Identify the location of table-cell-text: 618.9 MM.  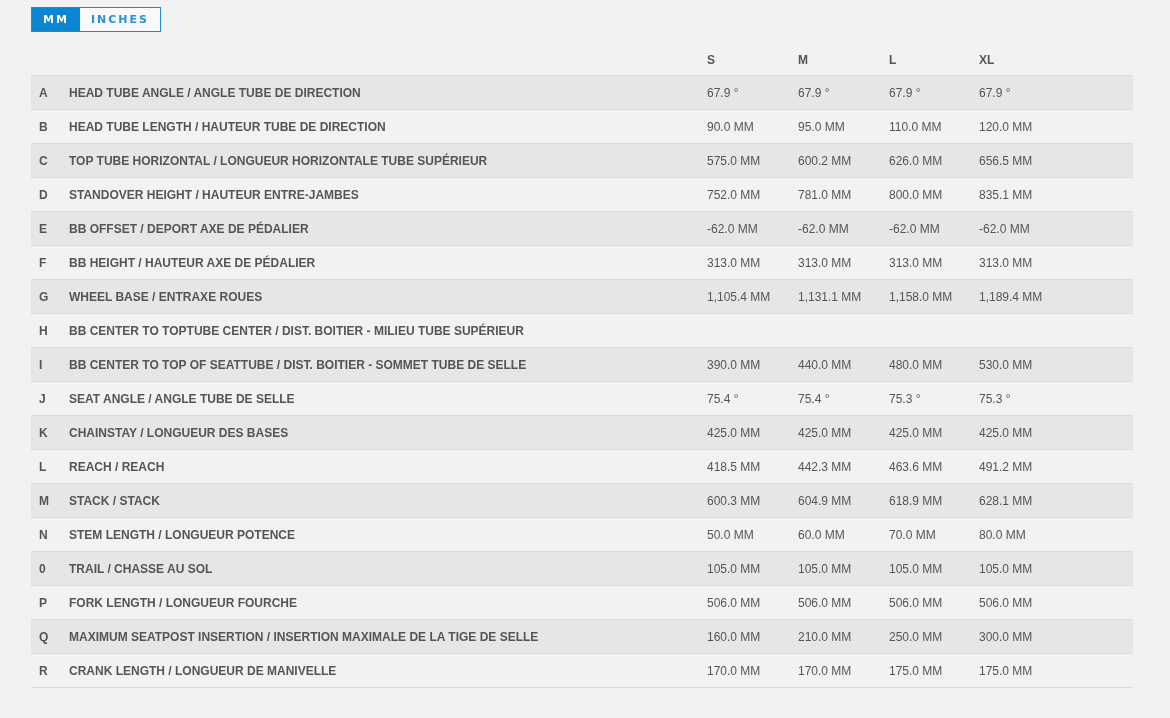
(916, 500).